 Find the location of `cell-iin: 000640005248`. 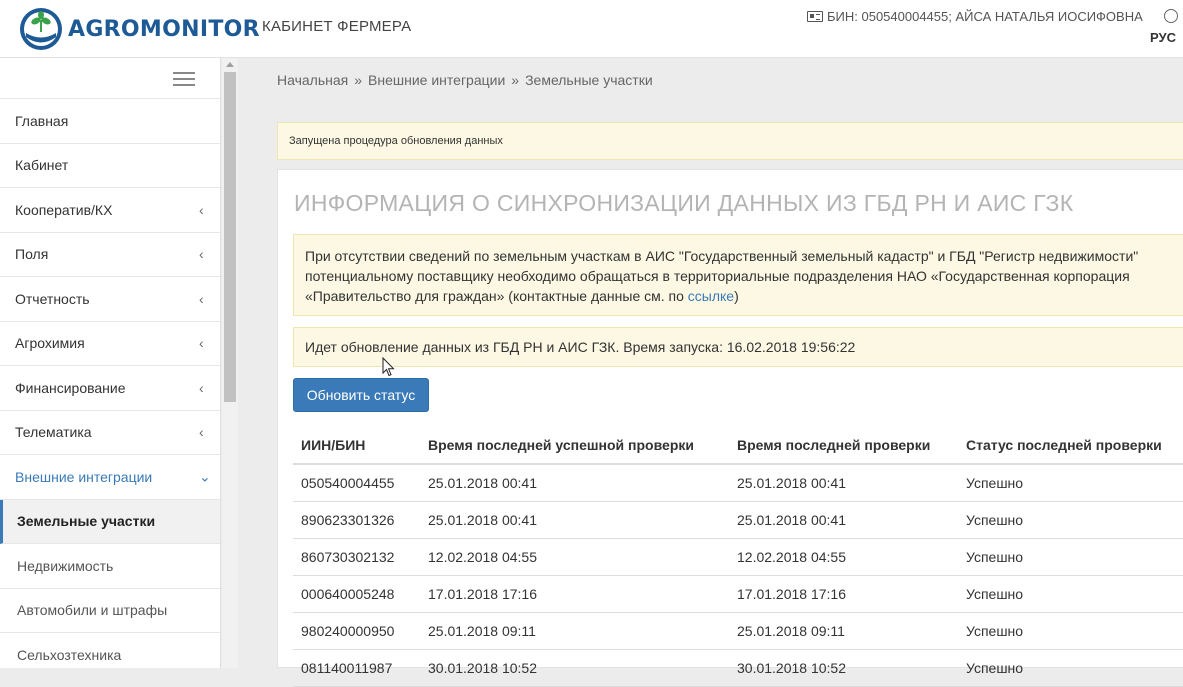

cell-iin: 000640005248 is located at coordinates (356, 594).